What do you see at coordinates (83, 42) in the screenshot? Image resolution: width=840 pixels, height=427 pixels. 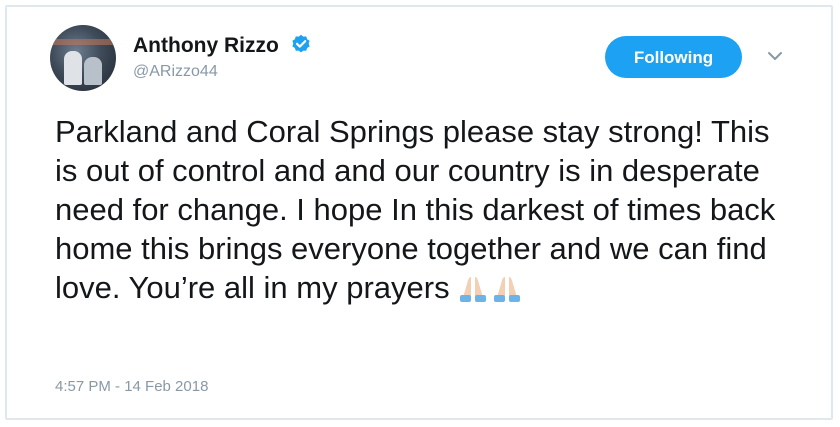 I see `avatar-background-detail` at bounding box center [83, 42].